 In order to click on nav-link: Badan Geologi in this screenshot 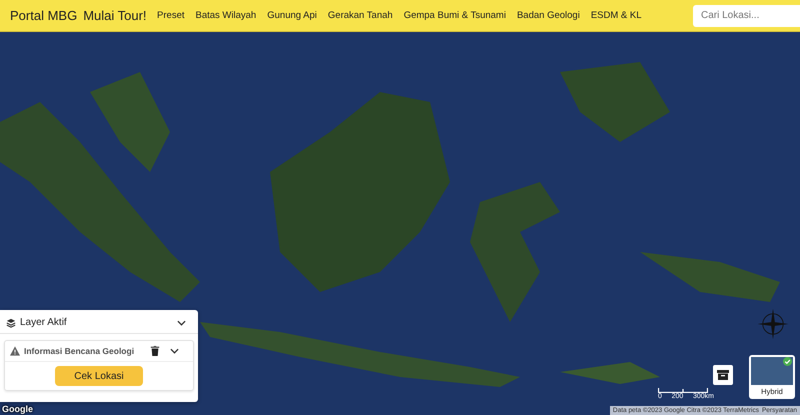, I will do `click(548, 15)`.